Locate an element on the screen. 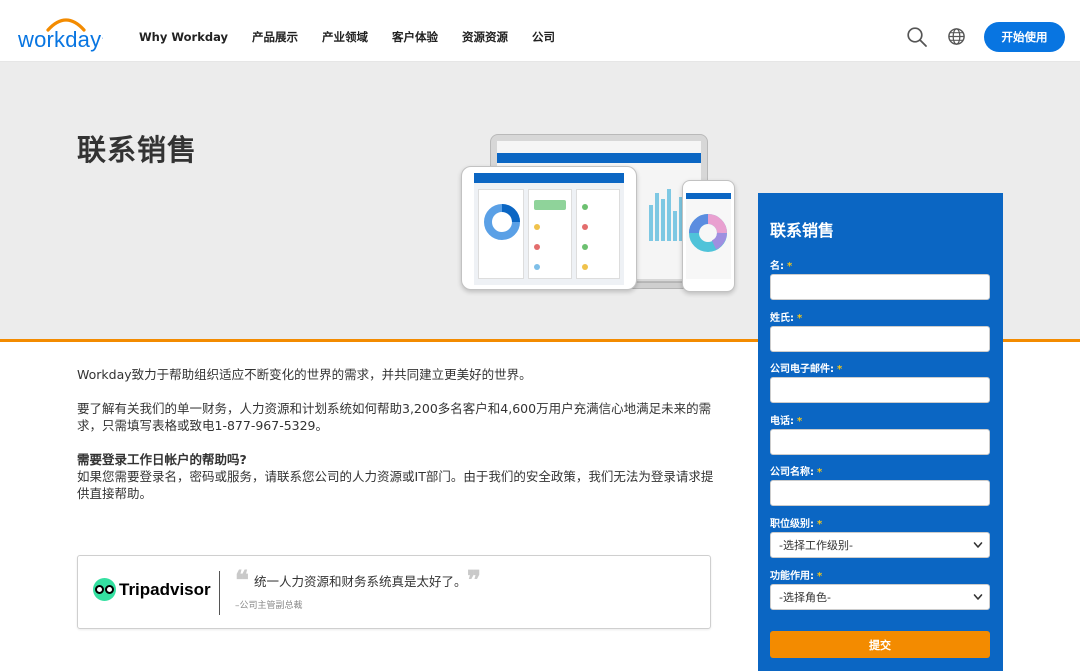 This screenshot has height=671, width=1080. laptop-app-bar is located at coordinates (599, 158).